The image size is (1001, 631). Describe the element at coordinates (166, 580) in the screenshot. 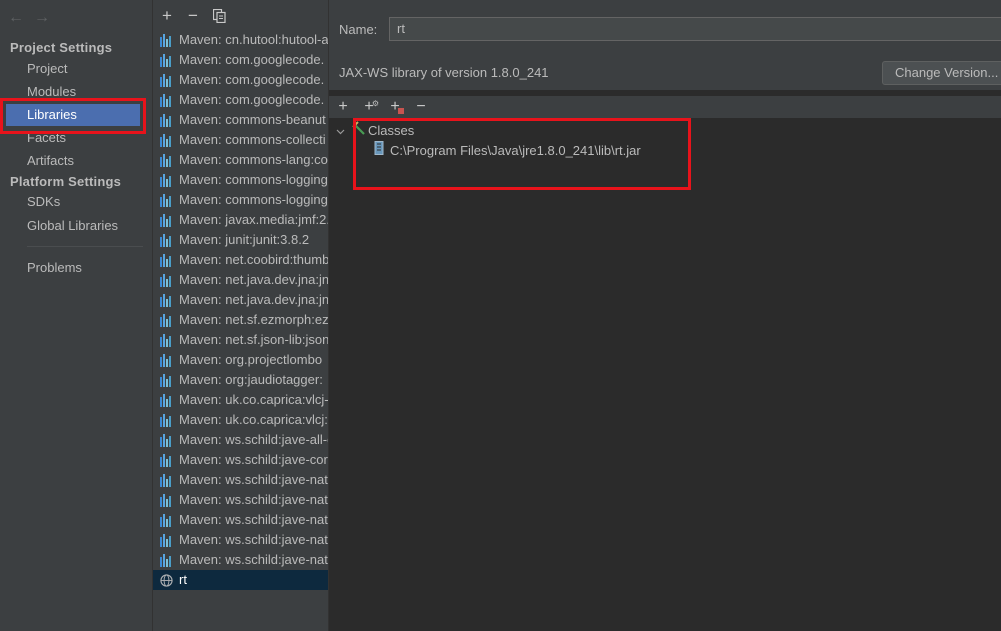

I see `globe-icon` at that location.